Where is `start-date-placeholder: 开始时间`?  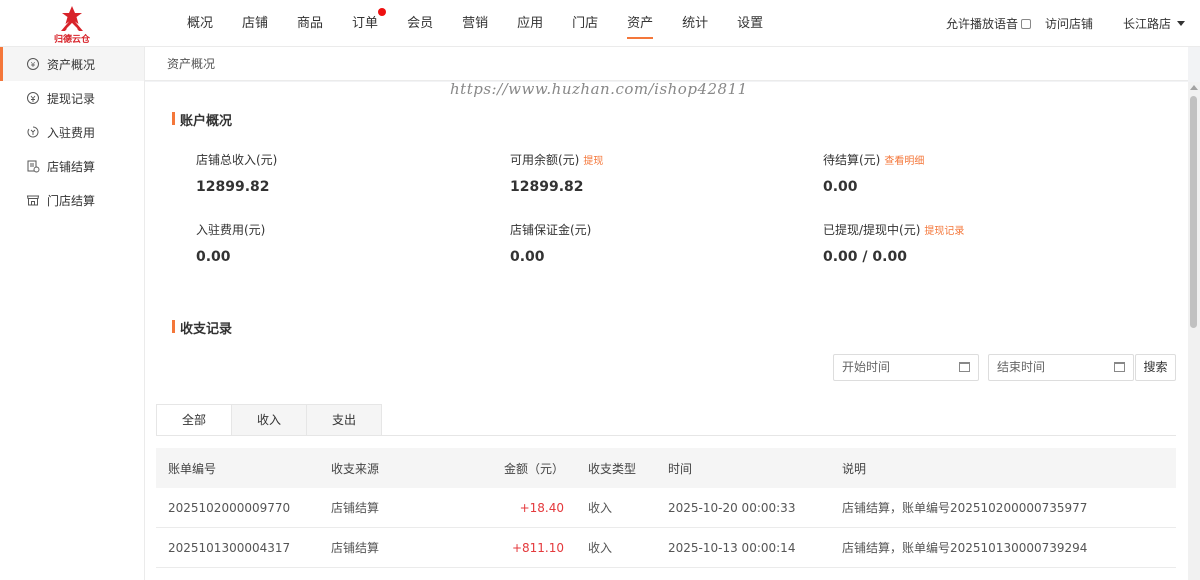
start-date-placeholder: 开始时间 is located at coordinates (866, 367).